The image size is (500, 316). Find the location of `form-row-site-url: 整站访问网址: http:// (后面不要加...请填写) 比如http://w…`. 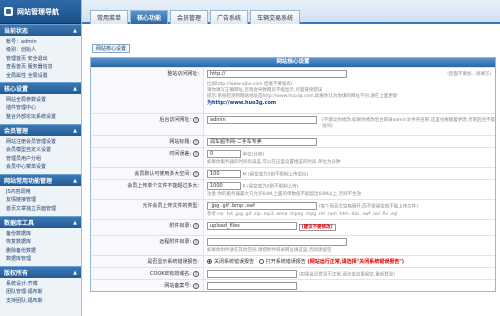

form-row-site-url: 整站访问网址: http:// (后面不要加...请填写) 比如http://w… is located at coordinates (293, 90).